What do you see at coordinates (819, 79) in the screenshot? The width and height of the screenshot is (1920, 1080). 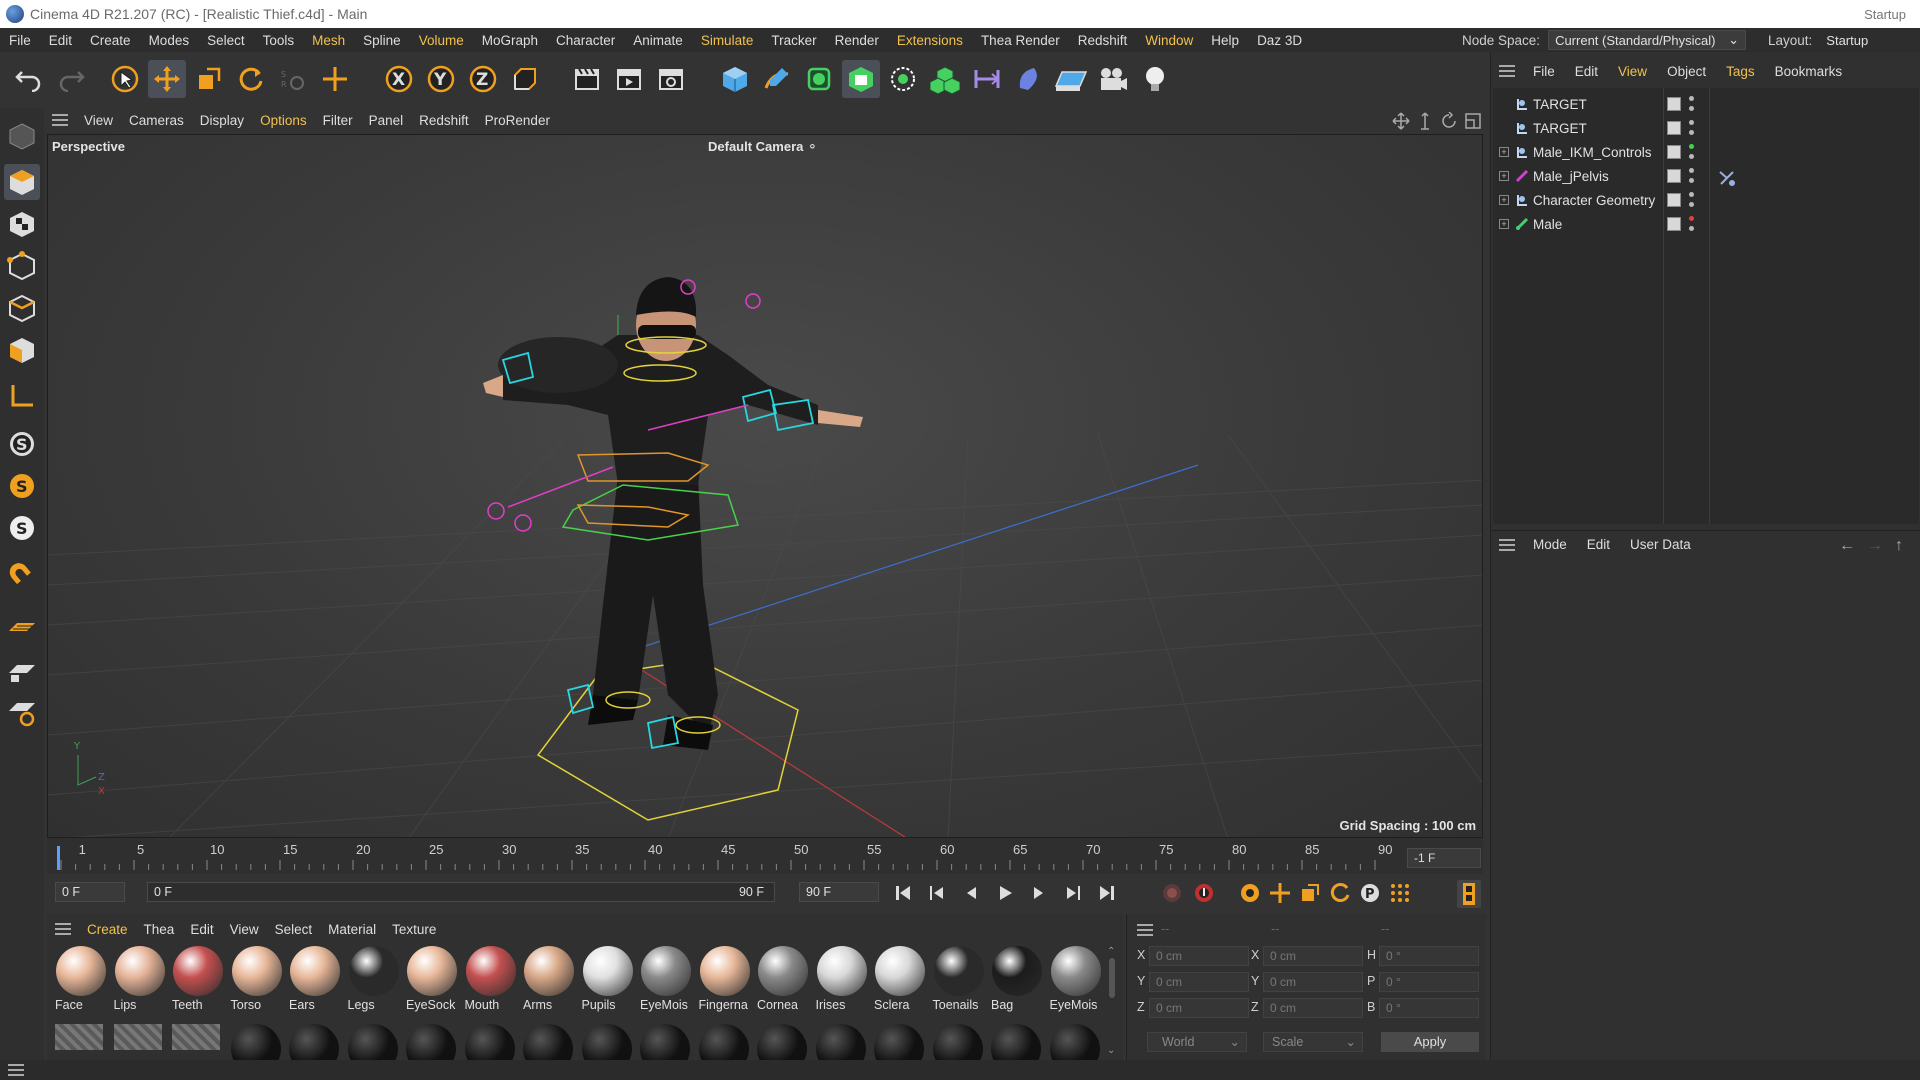 I see `subdivision-surface-button` at bounding box center [819, 79].